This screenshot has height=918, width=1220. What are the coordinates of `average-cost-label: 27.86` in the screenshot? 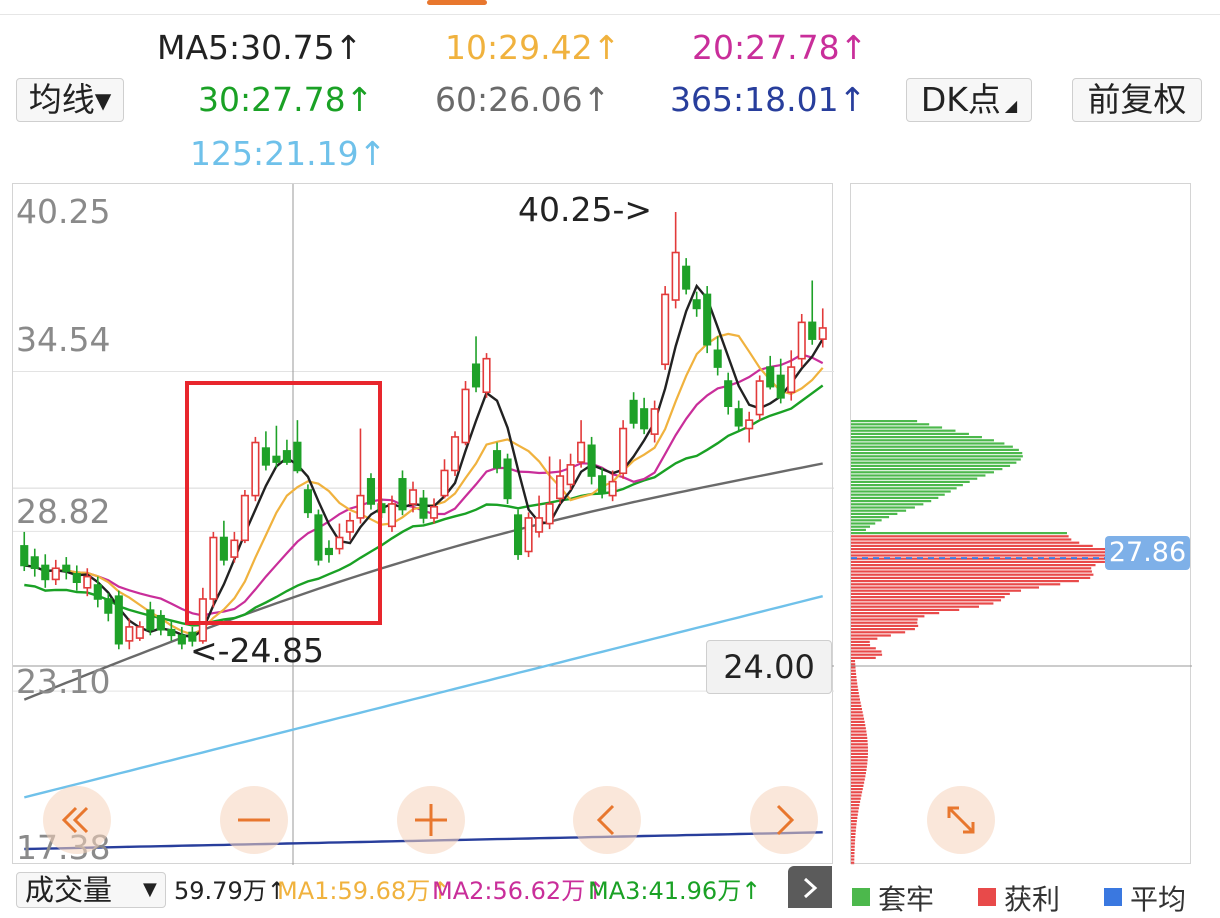 It's located at (1147, 553).